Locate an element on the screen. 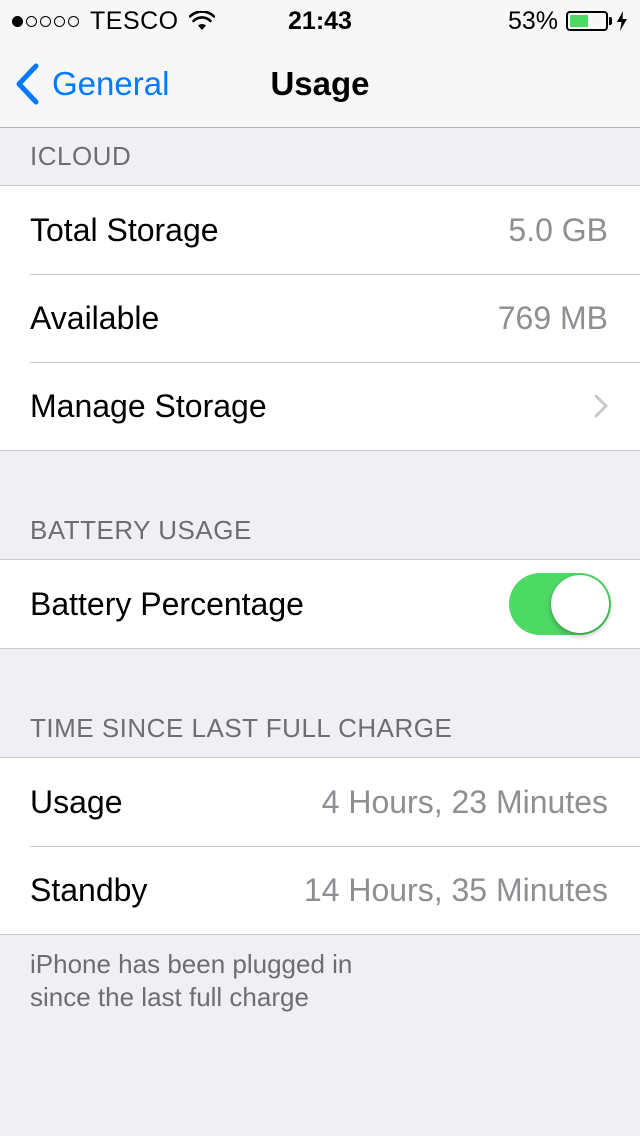  standby-value: 14 Hours, 35 Minutes is located at coordinates (455, 889).